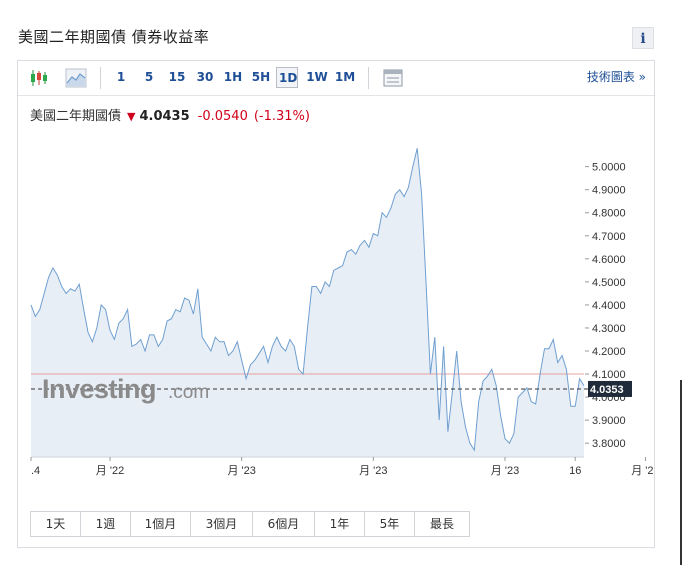 The image size is (682, 565). What do you see at coordinates (340, 524) in the screenshot?
I see `period-1y: 1年` at bounding box center [340, 524].